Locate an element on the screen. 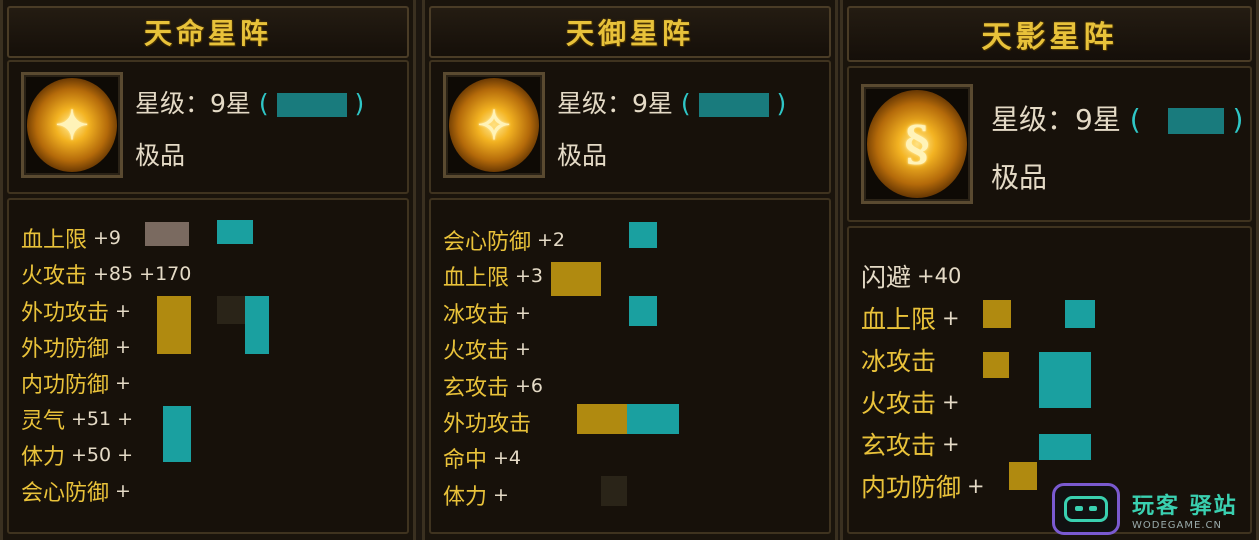 The width and height of the screenshot is (1259, 540). panel-title: 天命星阵 is located at coordinates (207, 33).